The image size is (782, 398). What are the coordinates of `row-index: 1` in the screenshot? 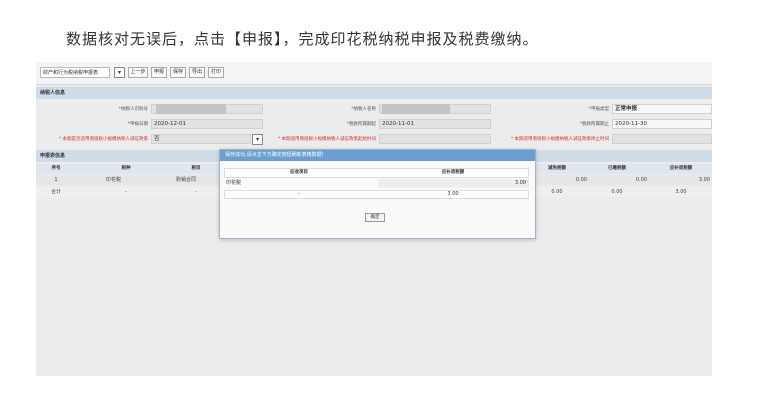 It's located at (56, 180).